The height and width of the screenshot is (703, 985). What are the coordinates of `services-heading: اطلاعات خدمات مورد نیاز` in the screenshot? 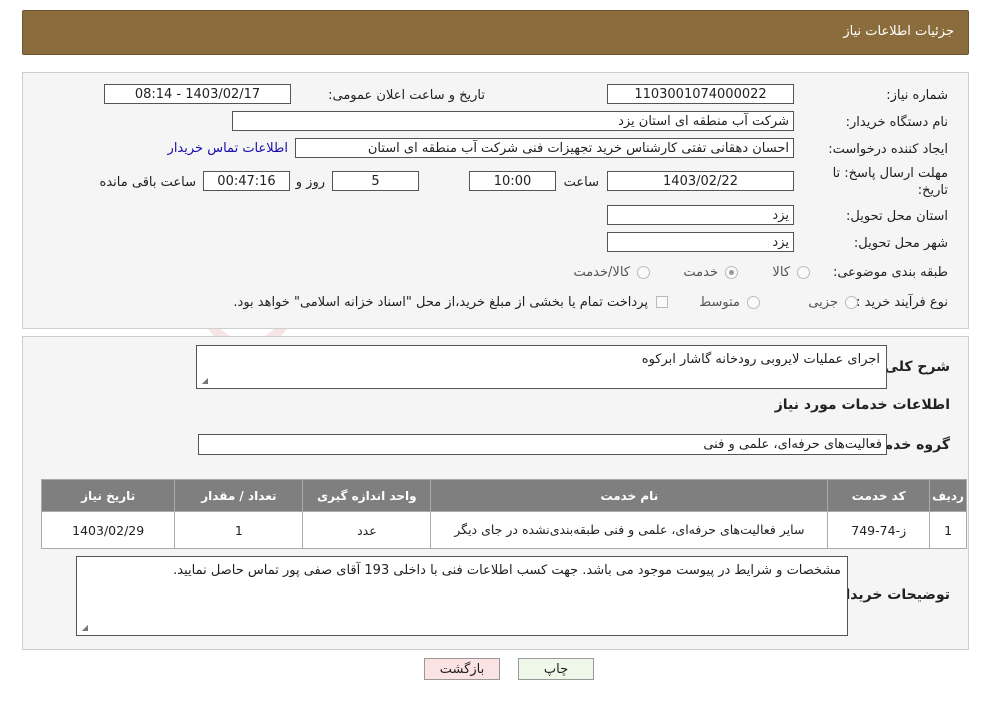 It's located at (862, 405).